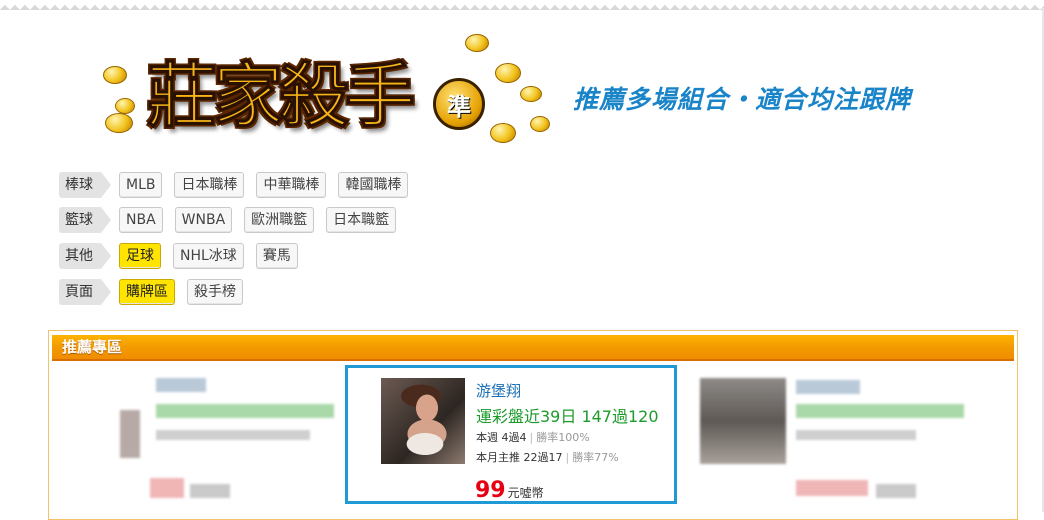  What do you see at coordinates (225, 442) in the screenshot?
I see `blurred-card-left` at bounding box center [225, 442].